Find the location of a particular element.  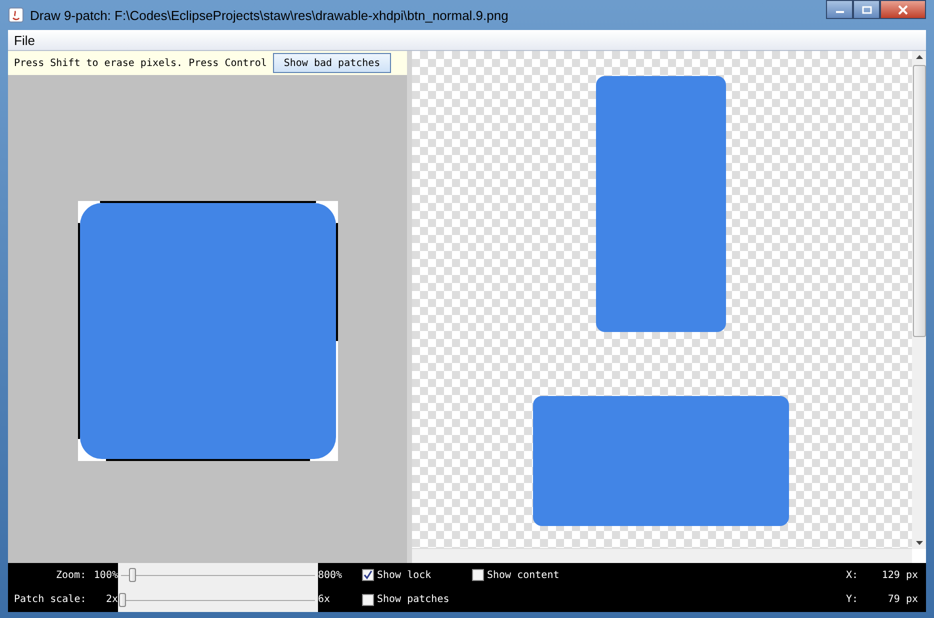

menu-item: File is located at coordinates (24, 40).